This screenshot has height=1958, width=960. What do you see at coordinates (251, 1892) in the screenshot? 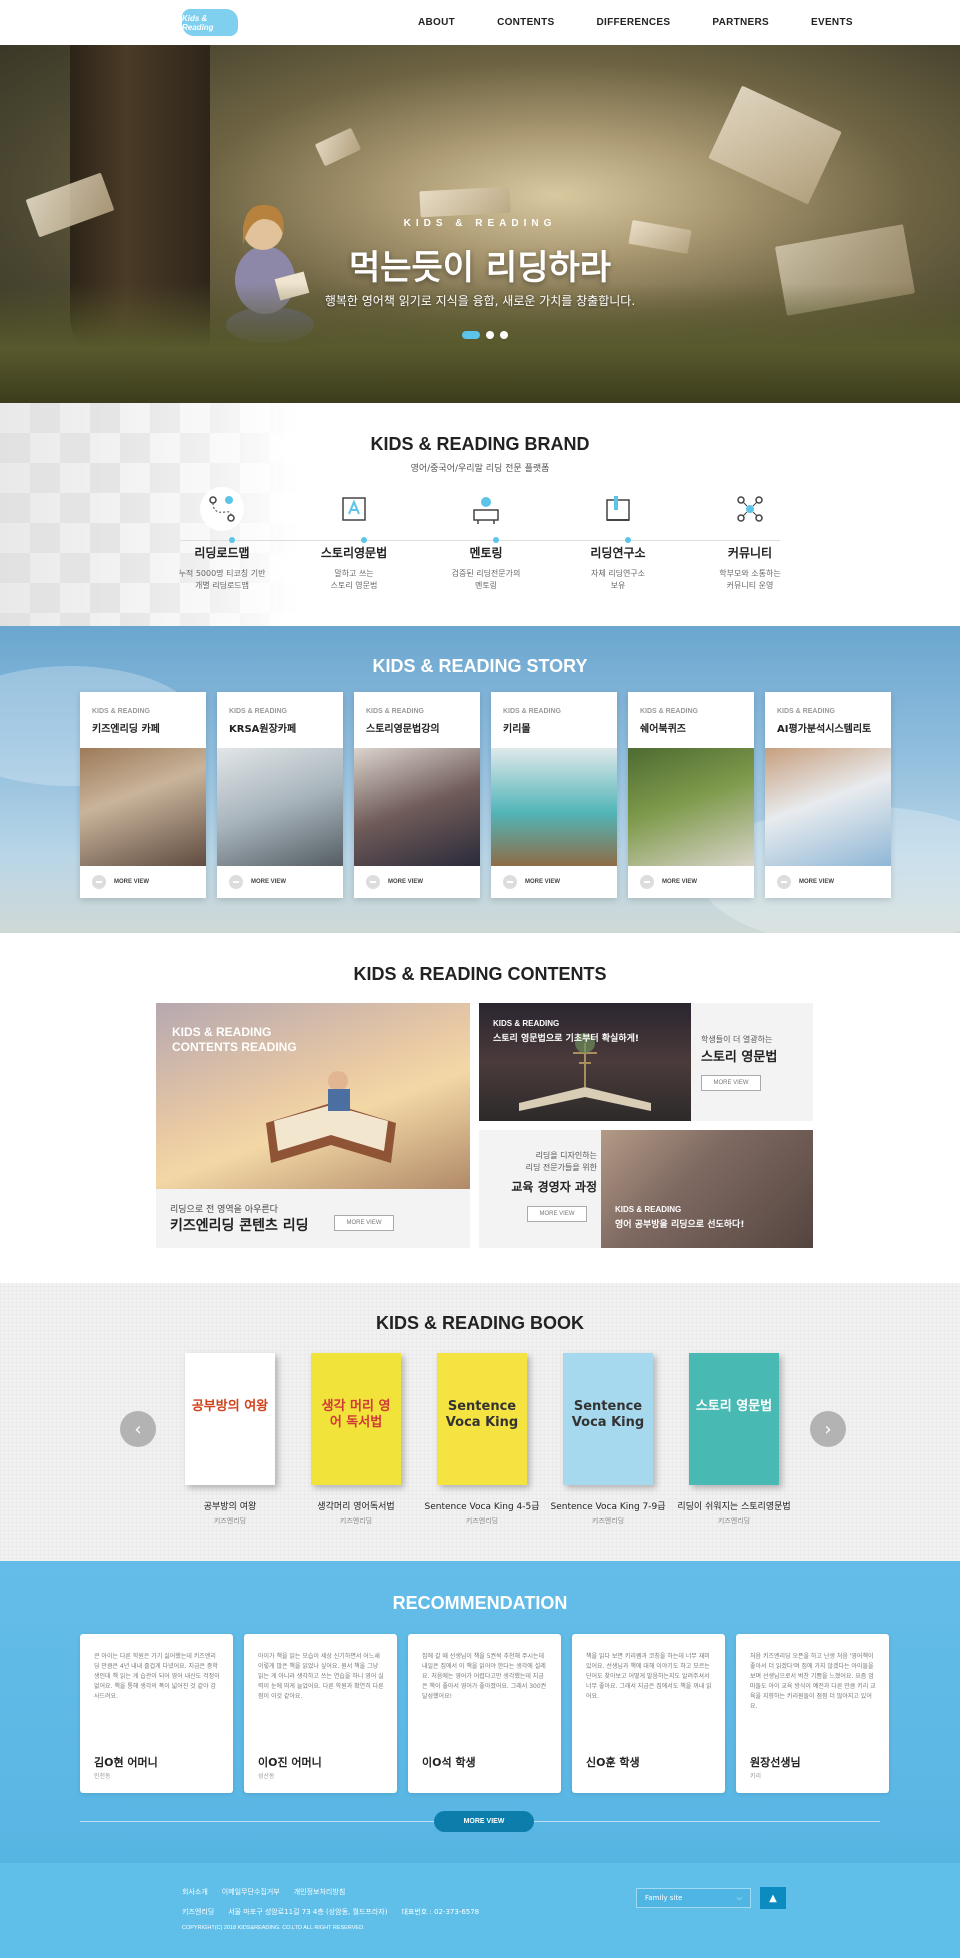
I see `footer-link: 이메일무단수집거부` at bounding box center [251, 1892].